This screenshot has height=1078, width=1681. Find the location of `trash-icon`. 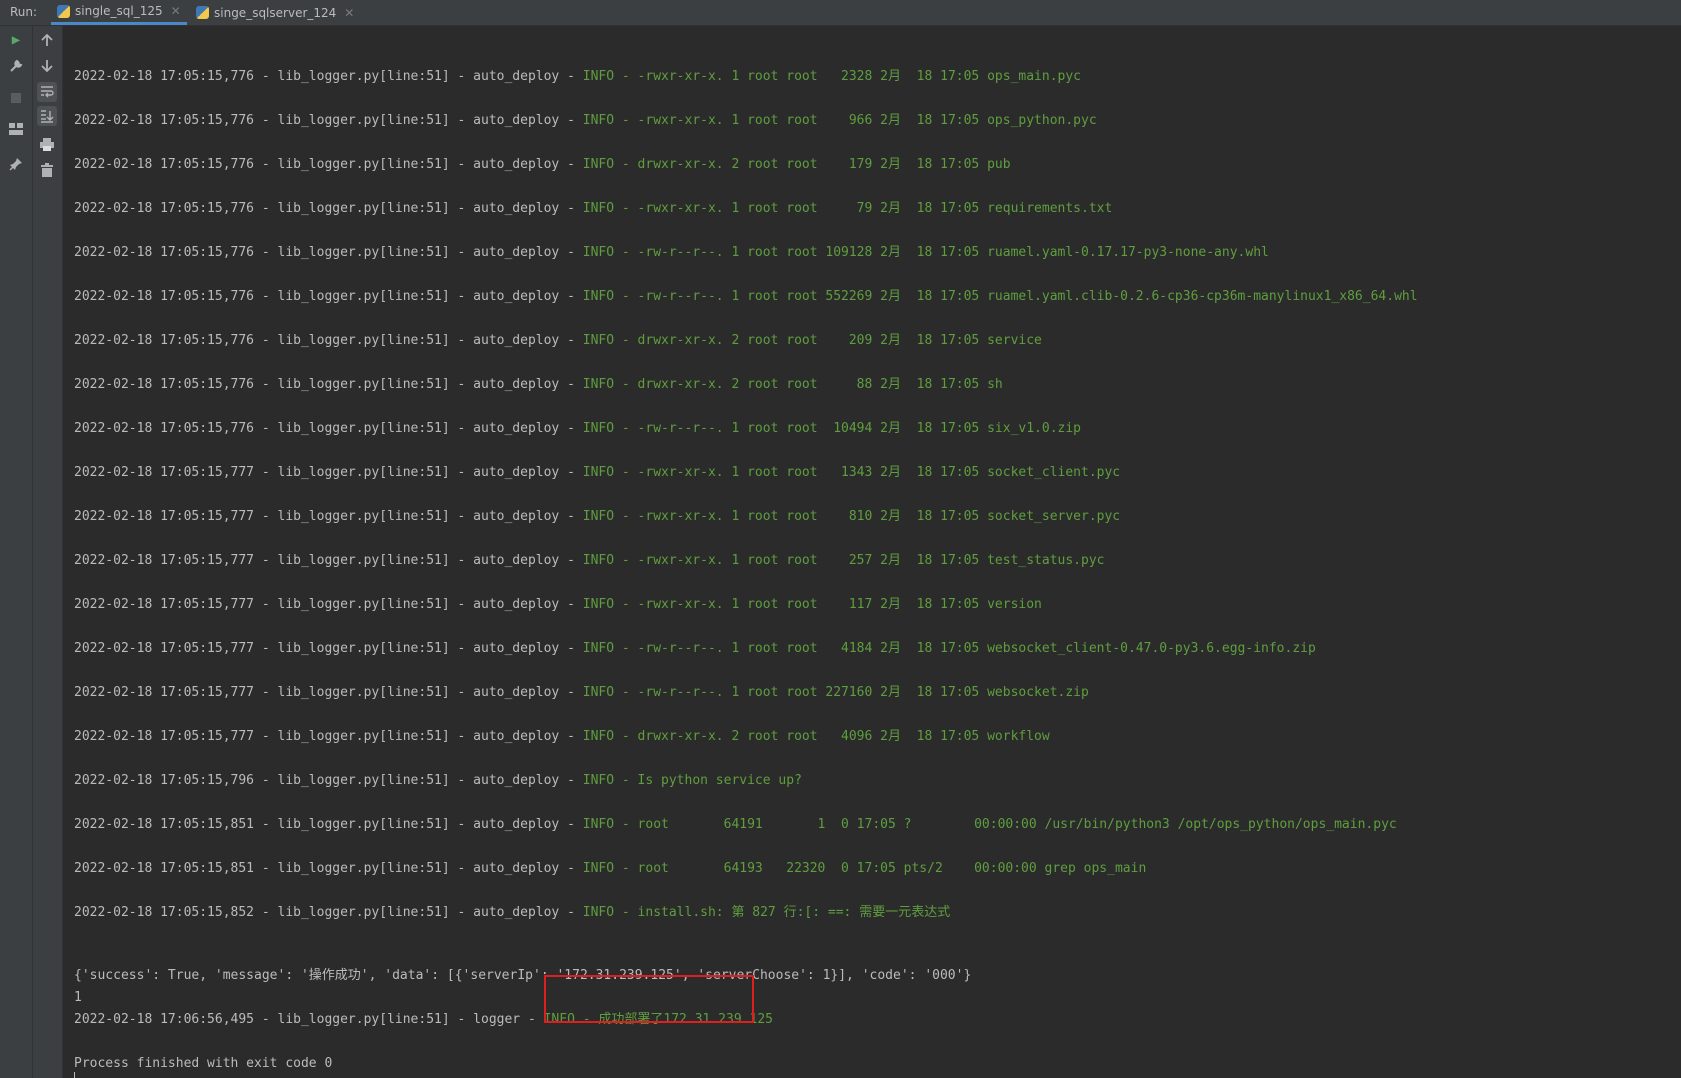

trash-icon is located at coordinates (47, 170).